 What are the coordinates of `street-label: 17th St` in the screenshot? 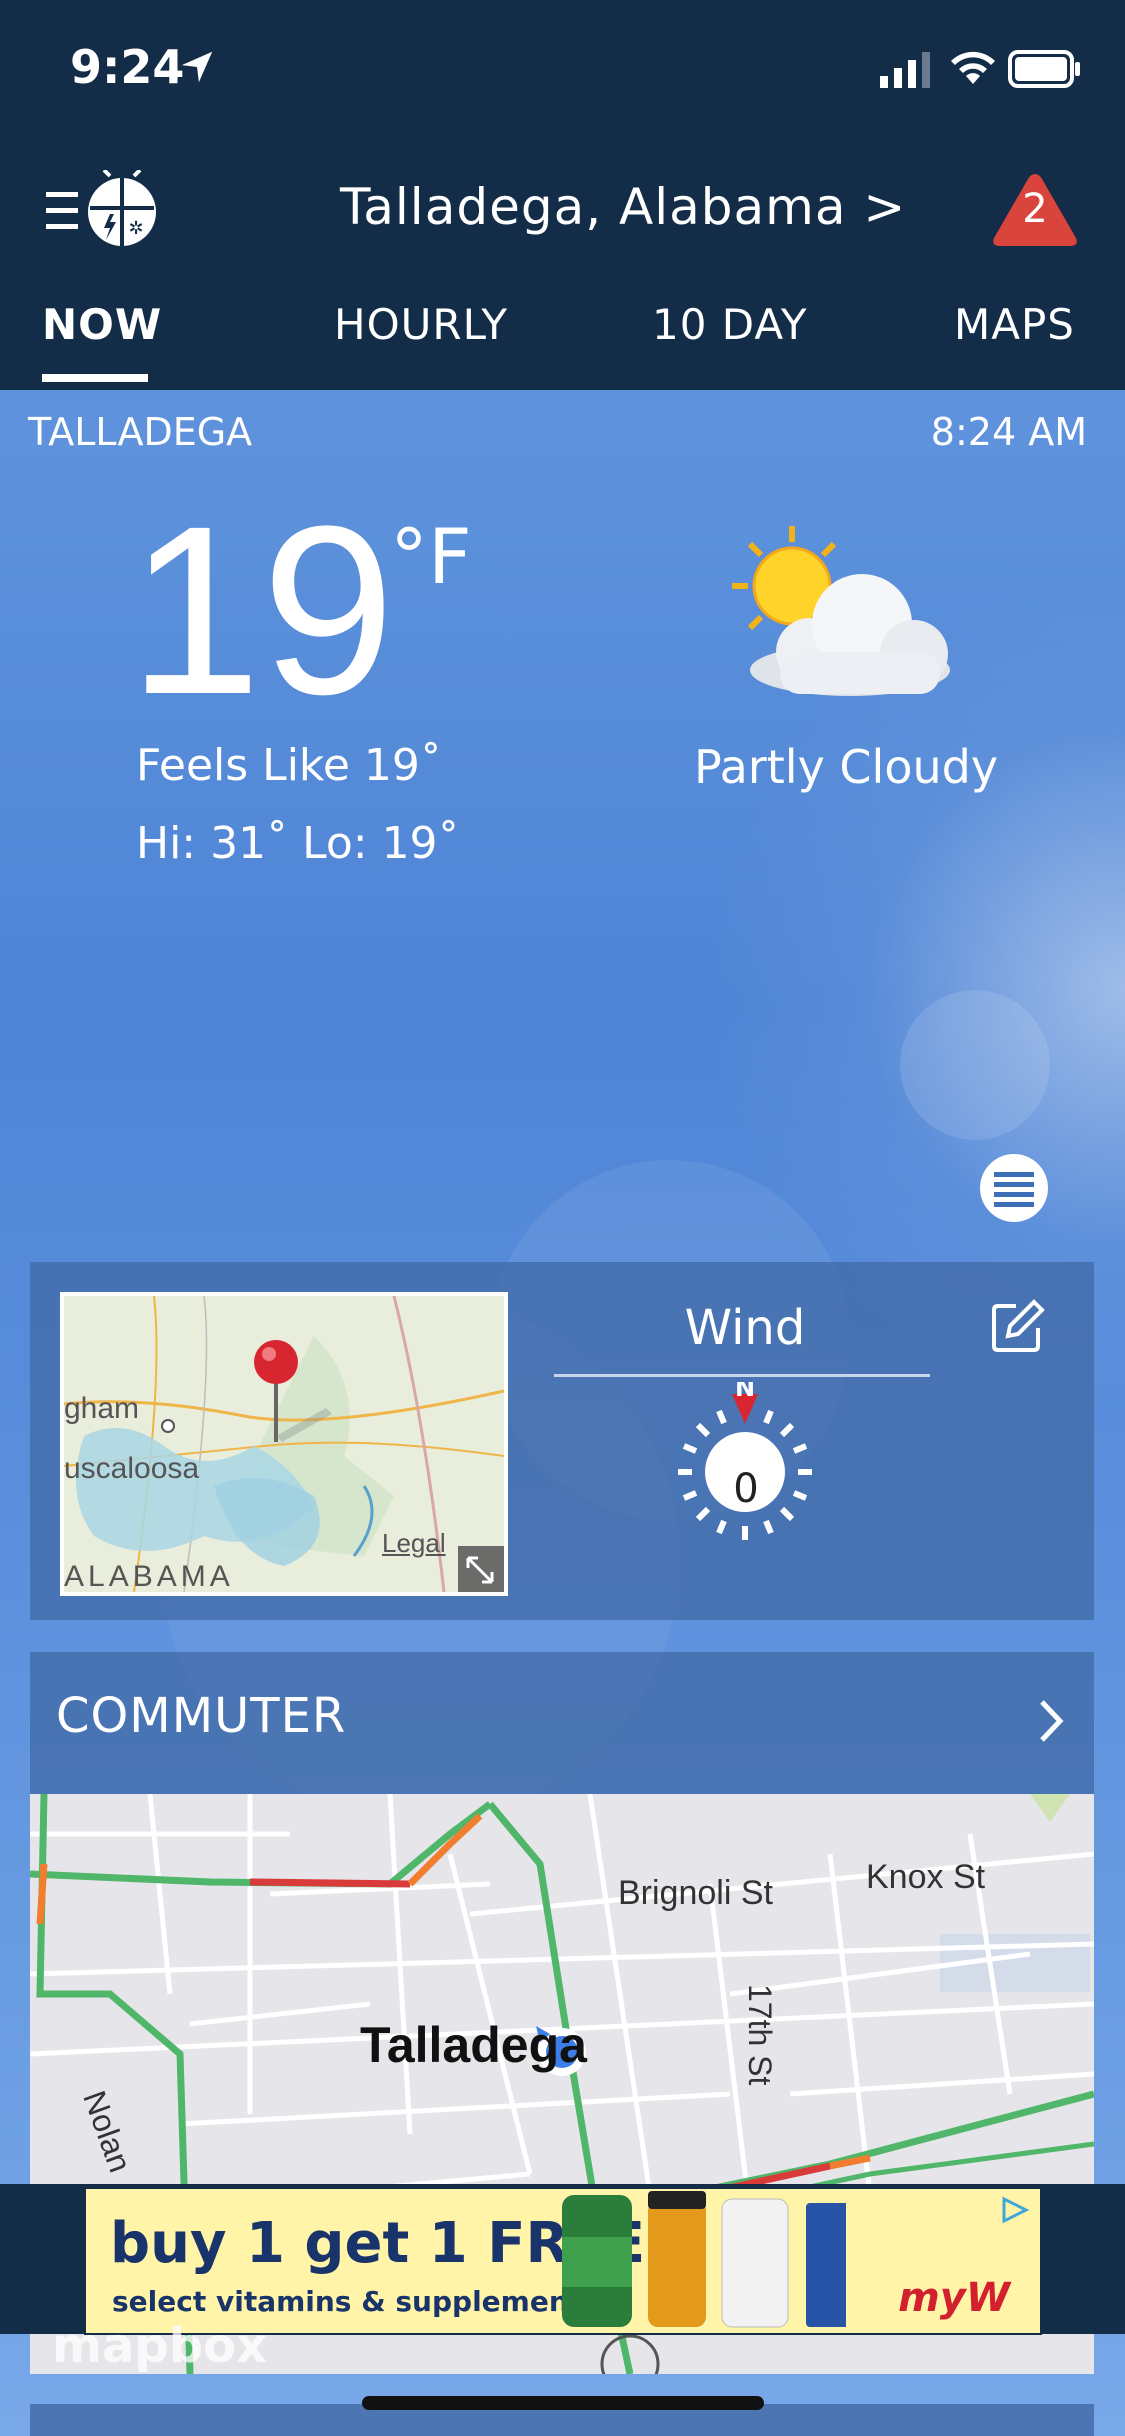 It's located at (760, 2035).